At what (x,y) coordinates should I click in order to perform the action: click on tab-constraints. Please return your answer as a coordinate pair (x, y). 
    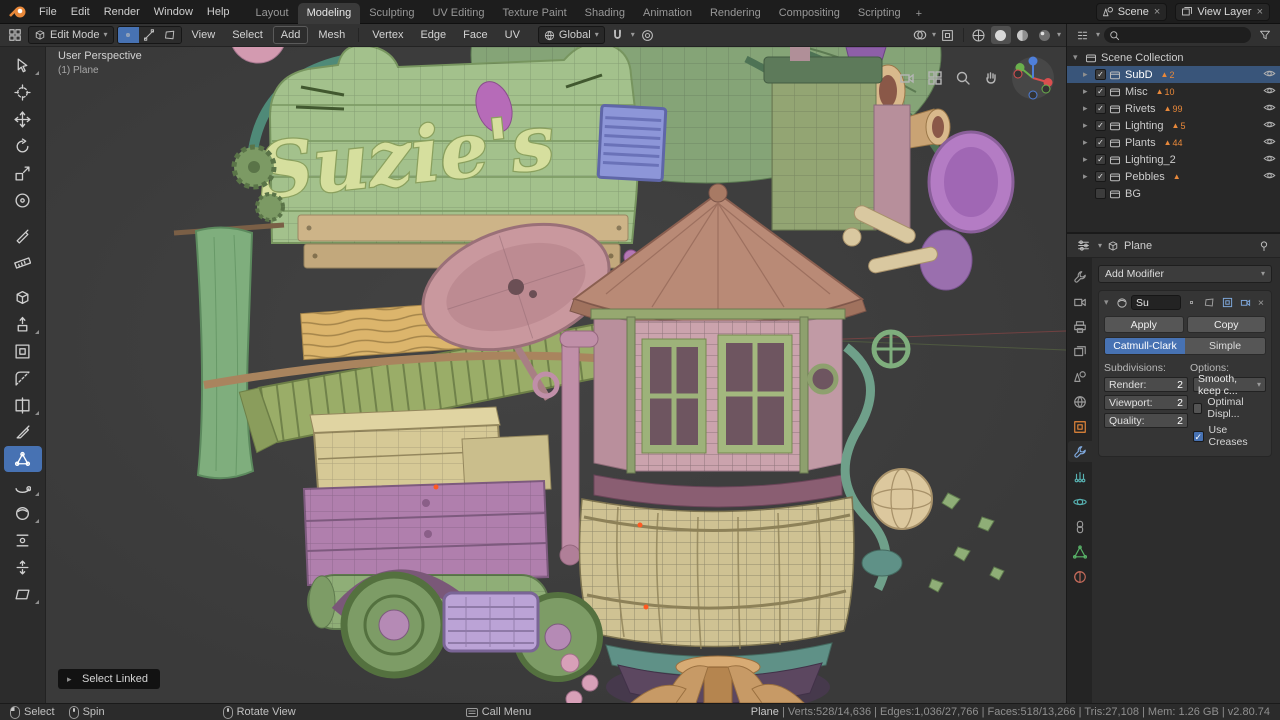
    Looking at the image, I should click on (1080, 526).